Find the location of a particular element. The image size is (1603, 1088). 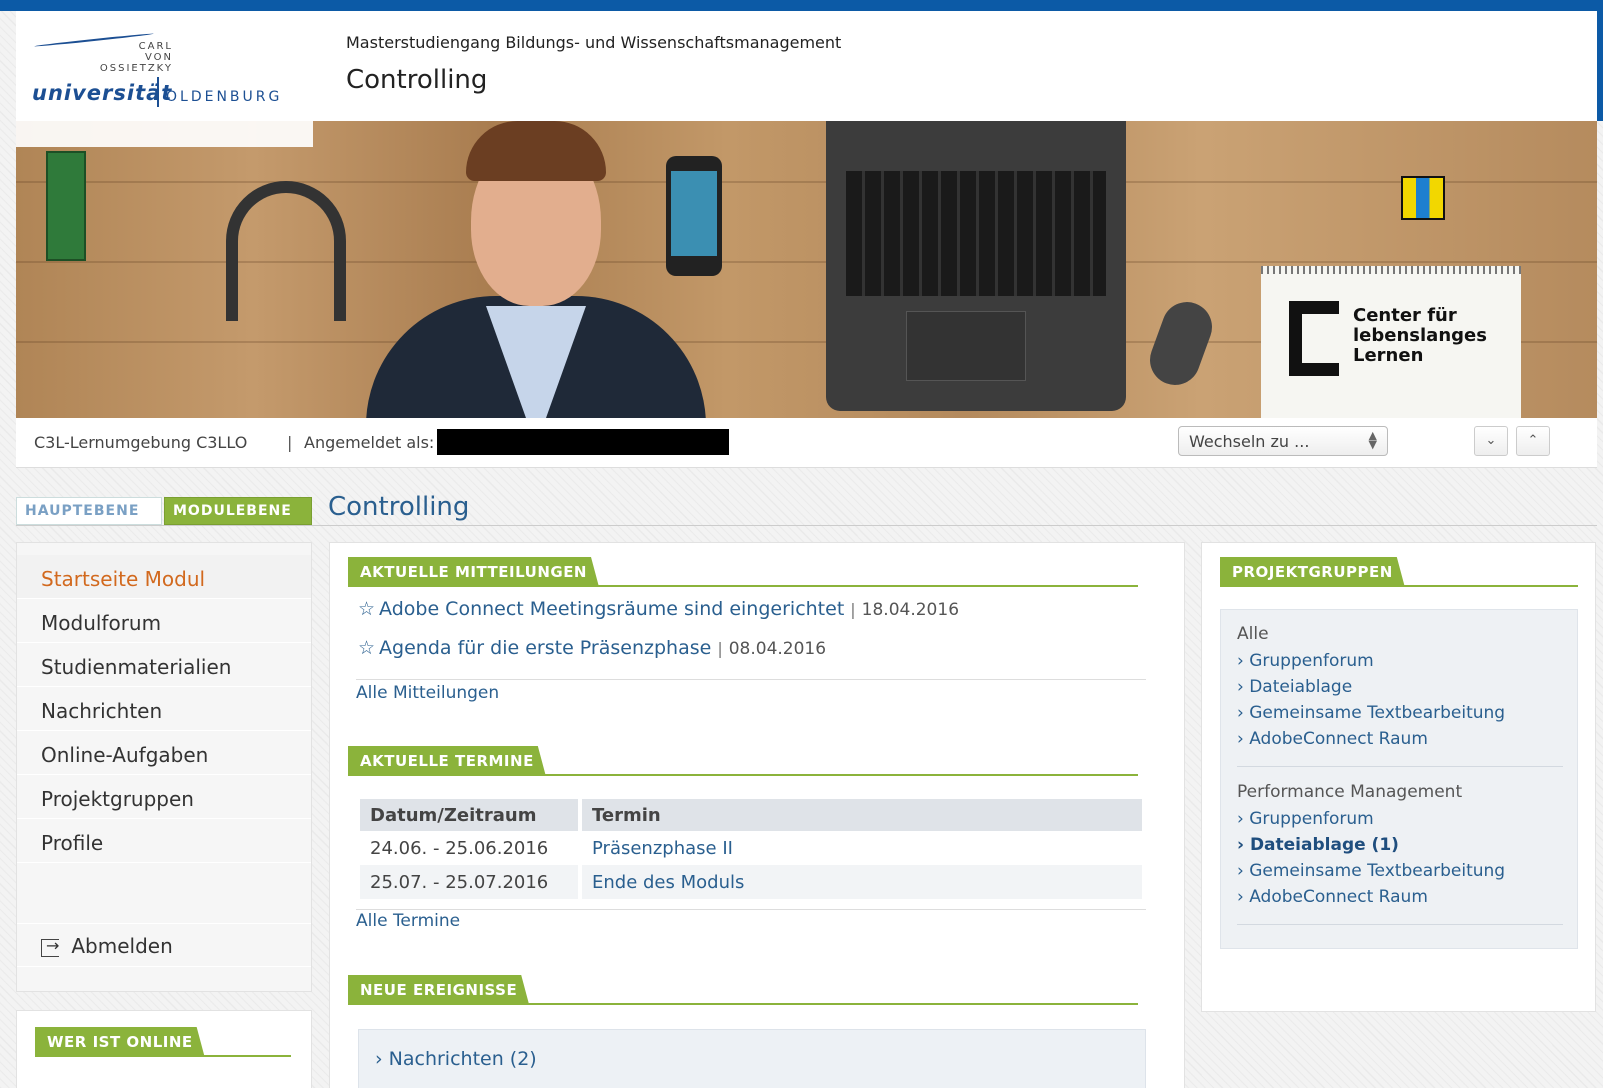

logout-icon is located at coordinates (50, 946).